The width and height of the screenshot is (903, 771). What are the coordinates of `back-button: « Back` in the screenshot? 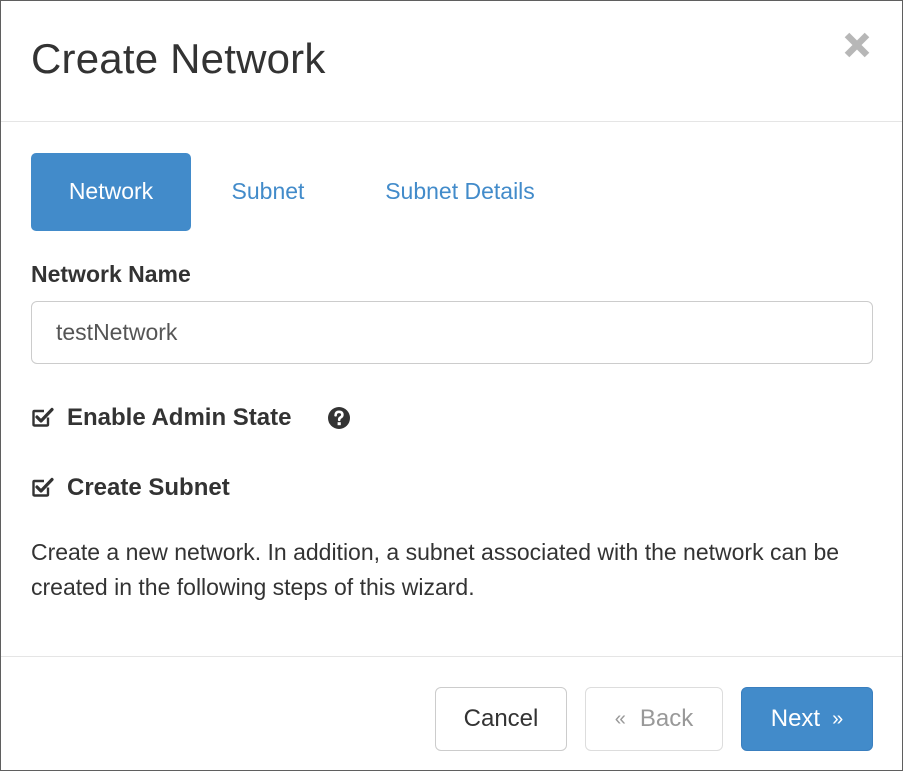 It's located at (654, 719).